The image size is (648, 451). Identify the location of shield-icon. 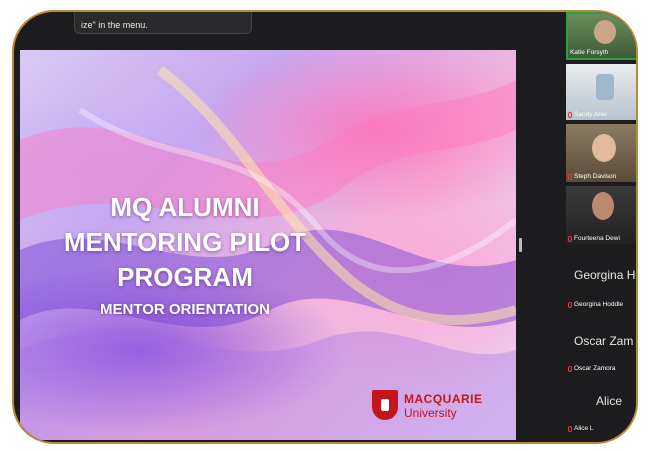
(385, 405).